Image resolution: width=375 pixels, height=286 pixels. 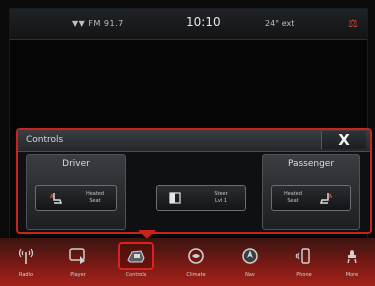 I want to click on nav-item-player: Player, so click(x=78, y=263).